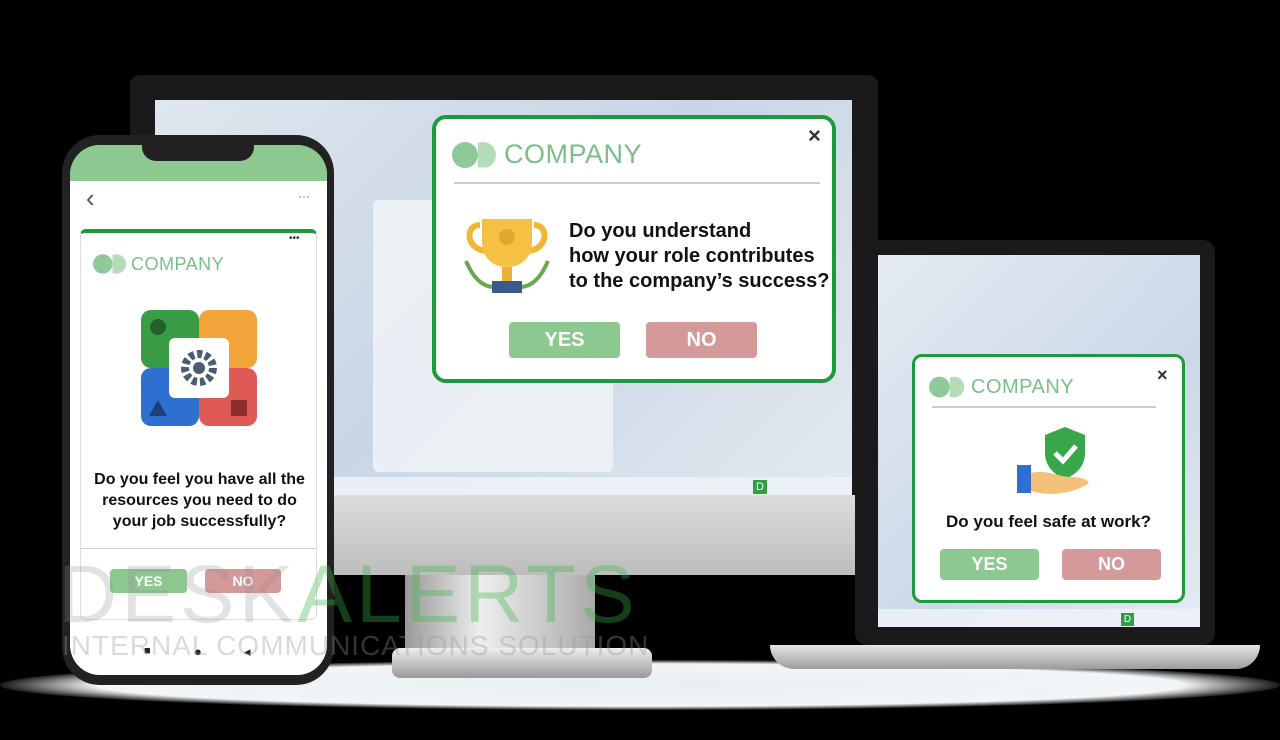 This screenshot has width=1280, height=740. Describe the element at coordinates (304, 196) in the screenshot. I see `more-icon: ···` at that location.